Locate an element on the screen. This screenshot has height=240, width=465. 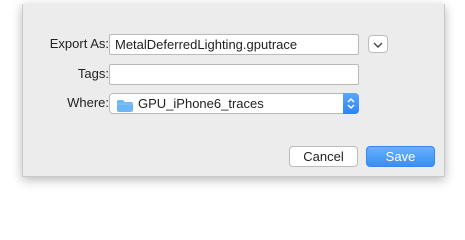
where-value: GPU_iPhone6_traces is located at coordinates (201, 103).